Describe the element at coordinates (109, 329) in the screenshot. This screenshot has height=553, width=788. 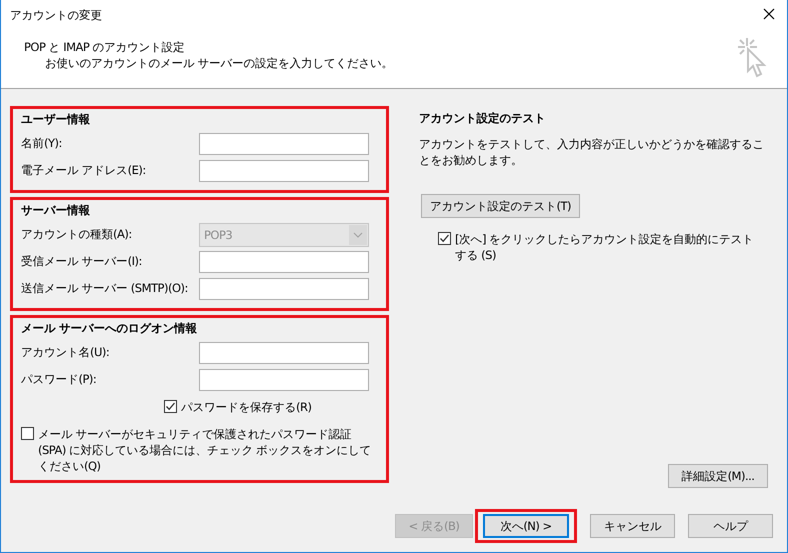
I see `section-heading: メール サーバーへのログオン情報` at that location.